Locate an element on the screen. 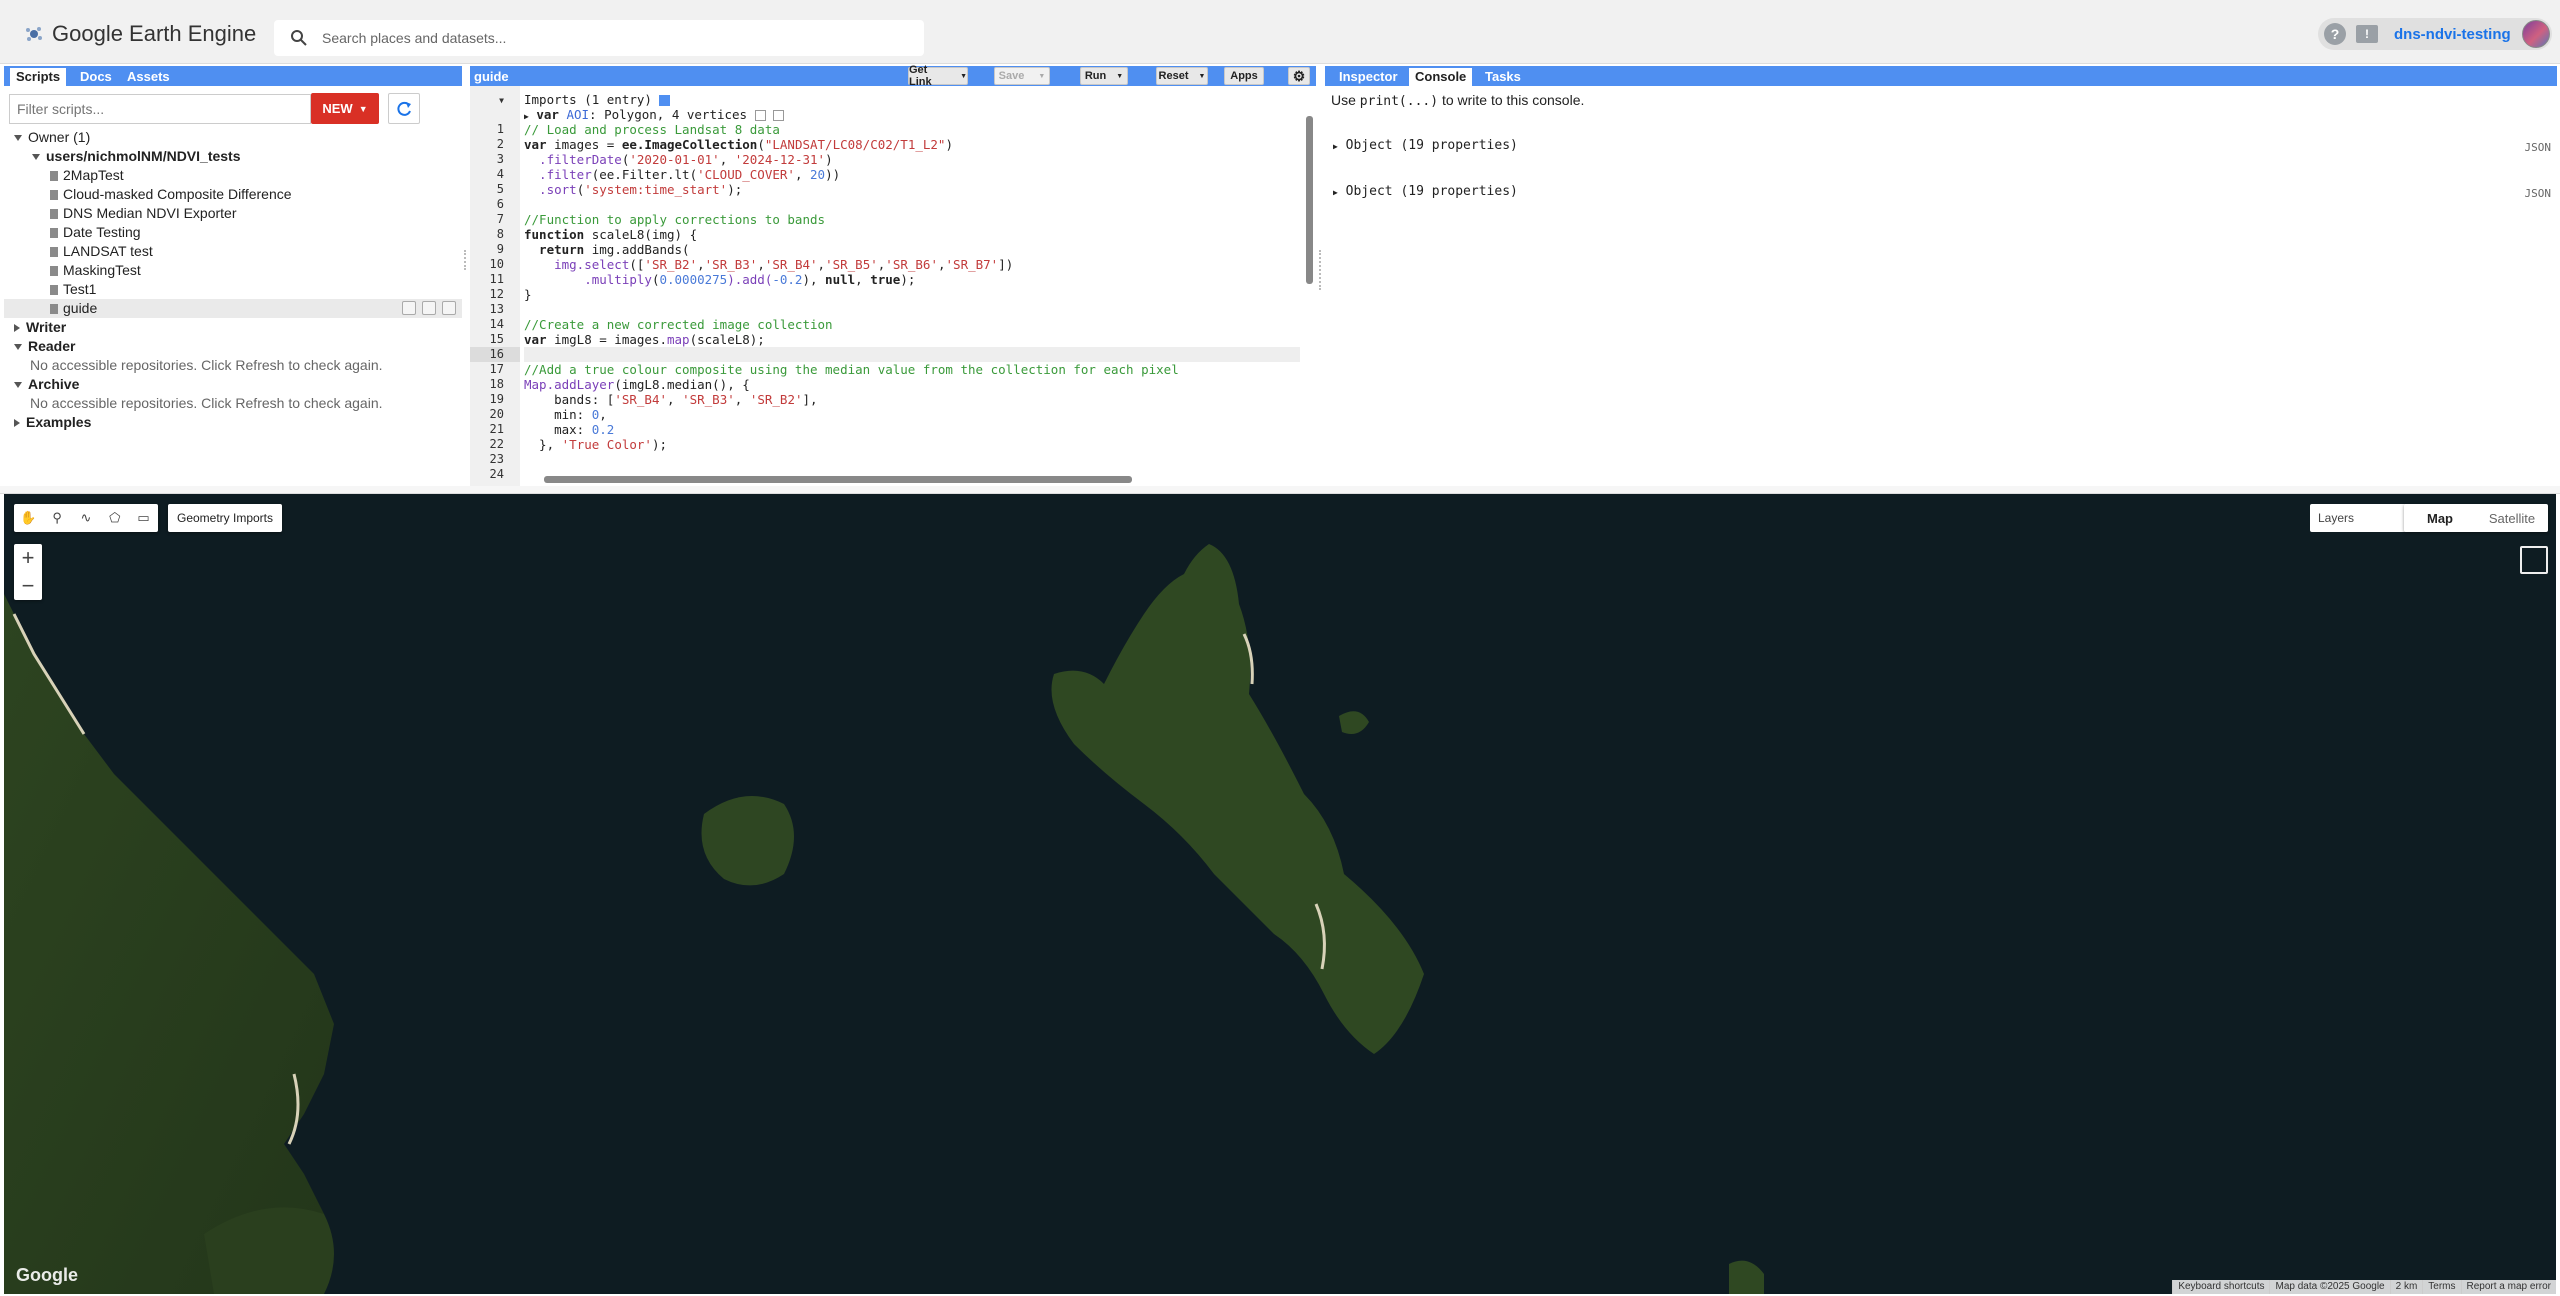 This screenshot has width=2560, height=1296. feedback-icon: ! is located at coordinates (2367, 34).